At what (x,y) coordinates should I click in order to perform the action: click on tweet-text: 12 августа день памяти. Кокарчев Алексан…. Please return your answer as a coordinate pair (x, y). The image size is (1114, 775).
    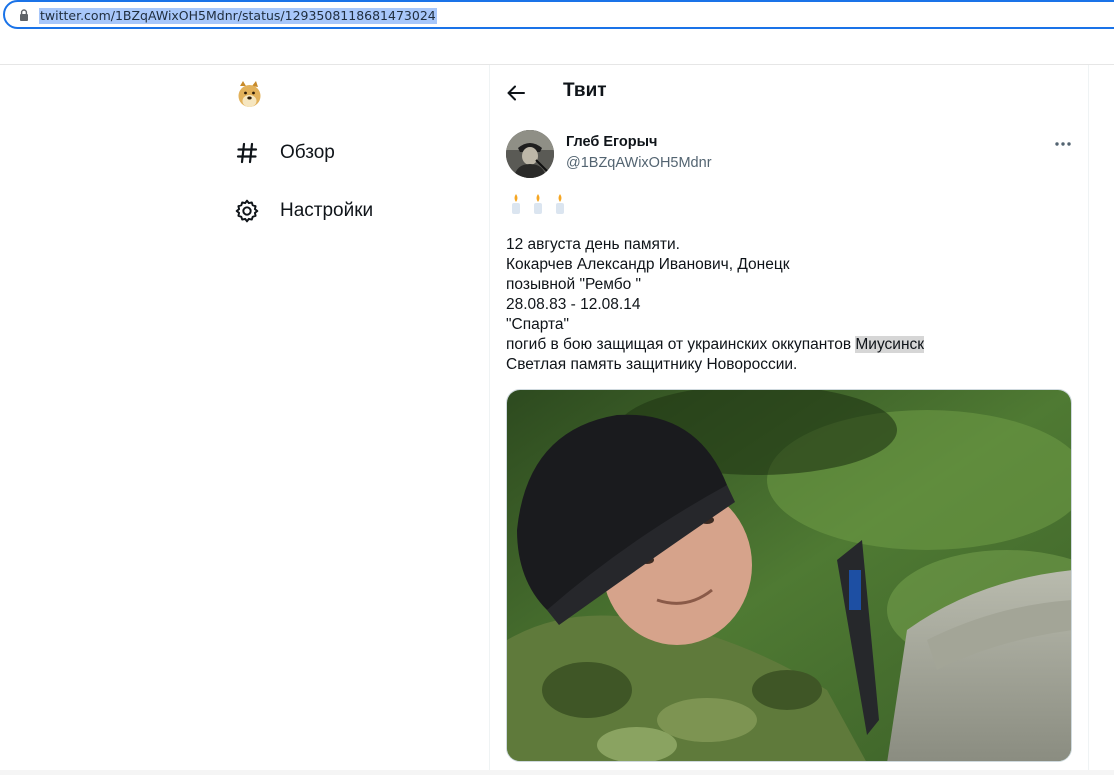
    Looking at the image, I should click on (715, 305).